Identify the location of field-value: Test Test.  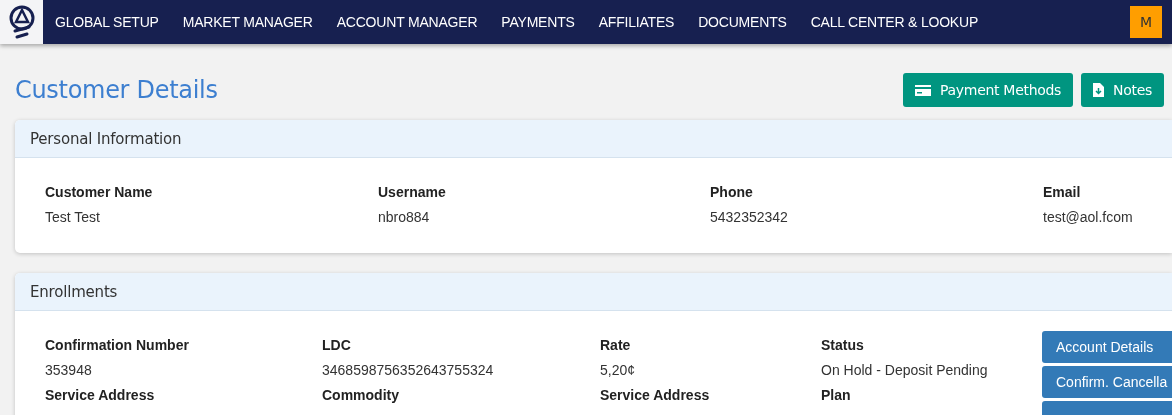
(72, 217).